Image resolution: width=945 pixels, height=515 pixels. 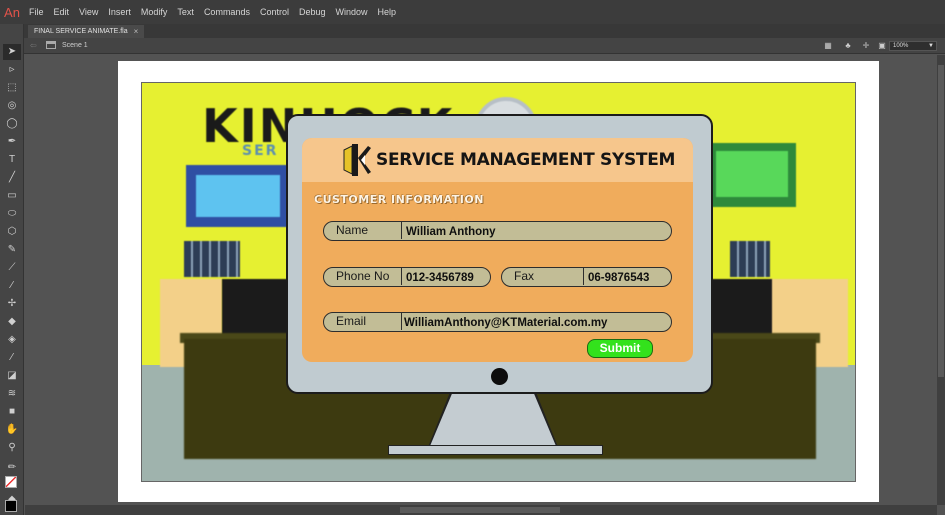 I want to click on wall-picture-left, so click(x=238, y=196).